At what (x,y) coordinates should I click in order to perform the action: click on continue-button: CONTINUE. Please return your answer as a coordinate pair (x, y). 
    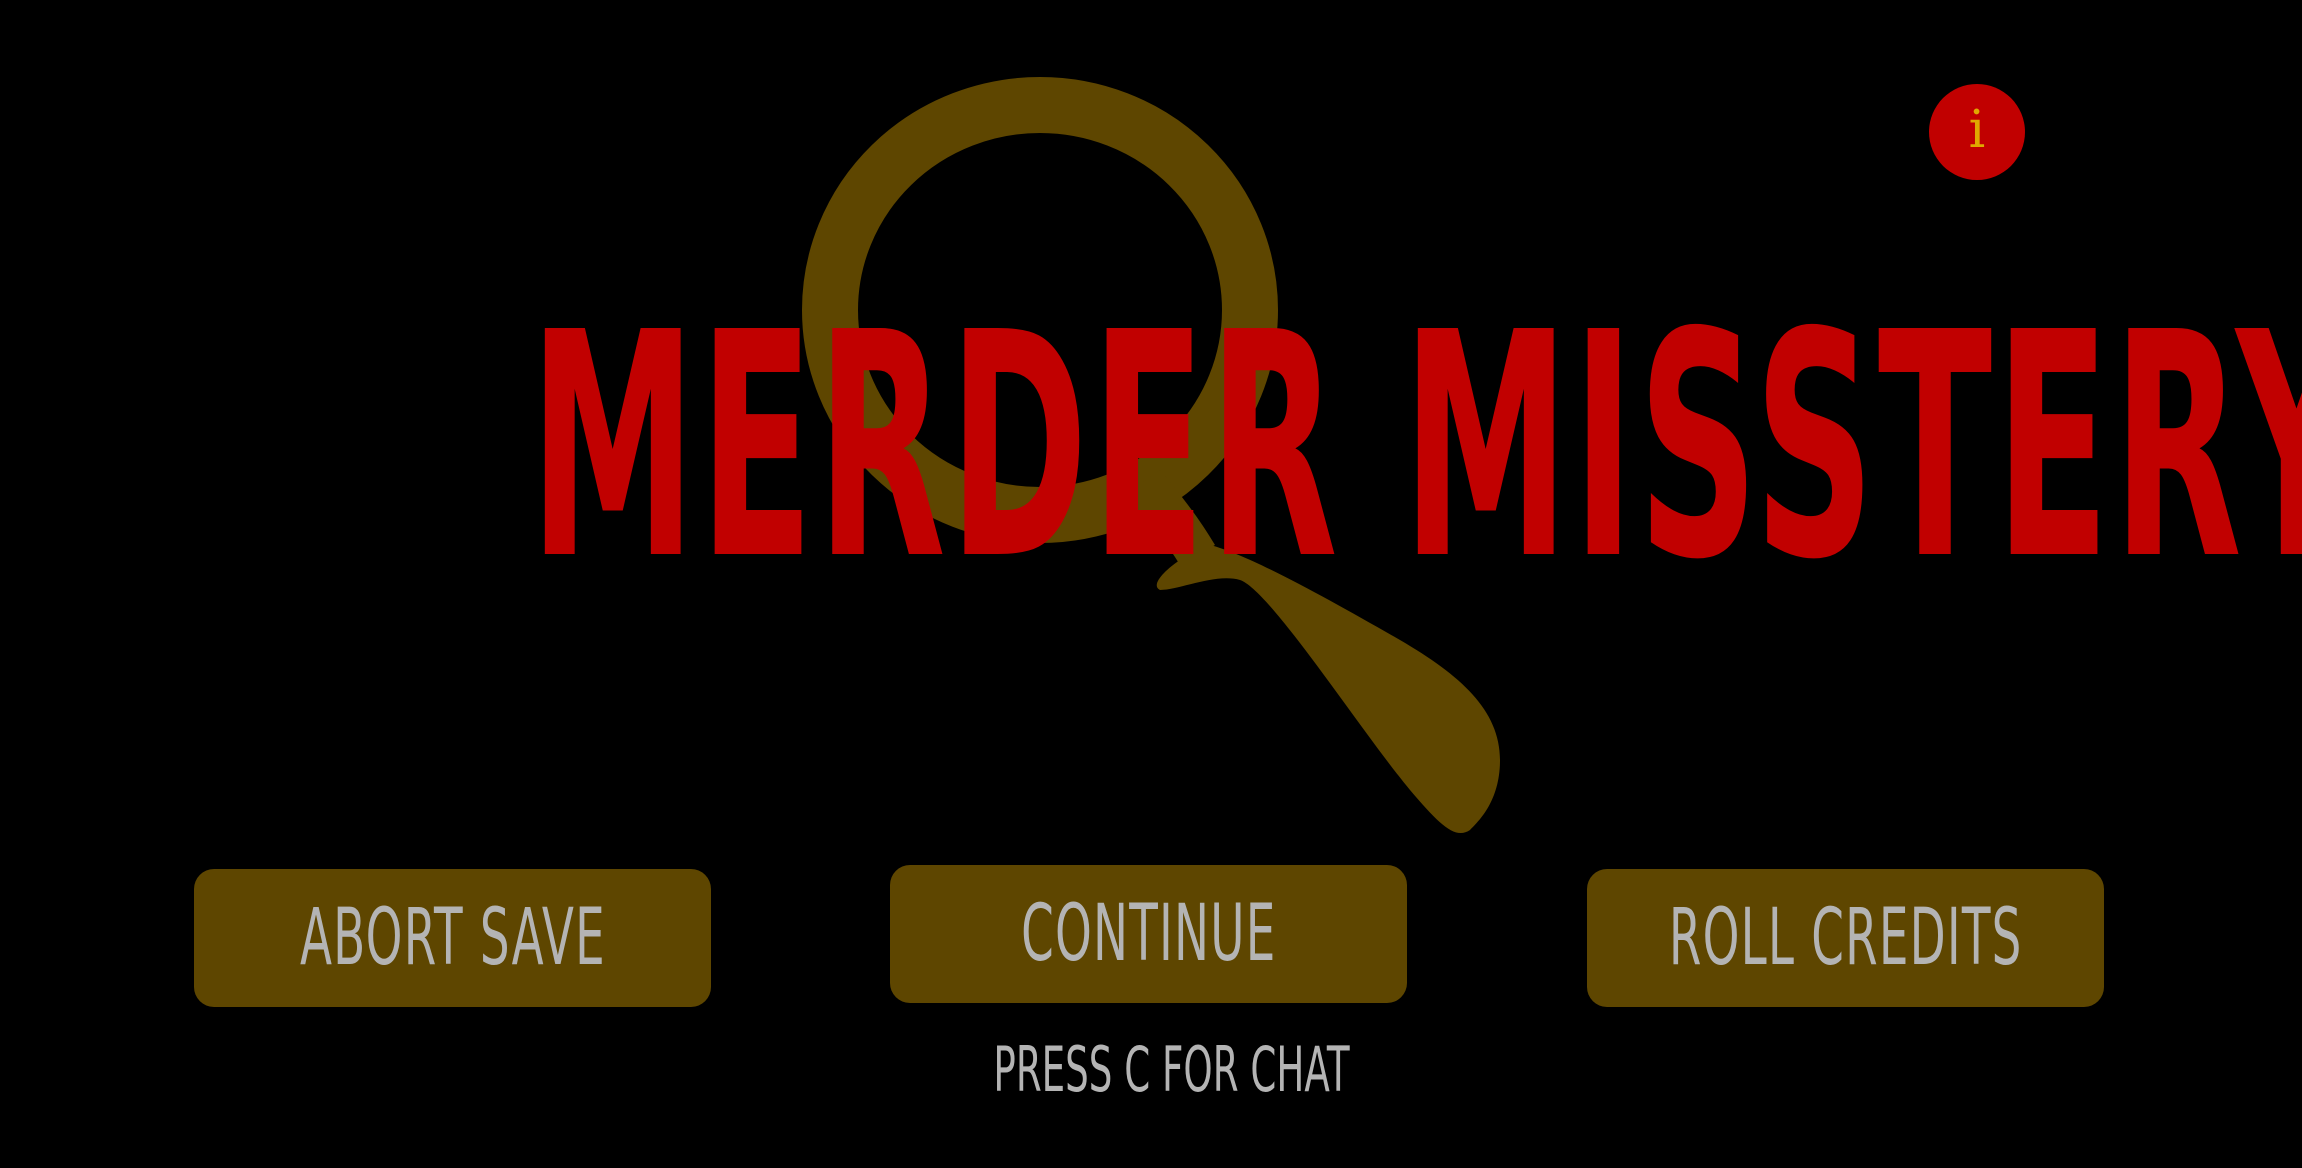
    Looking at the image, I should click on (1148, 934).